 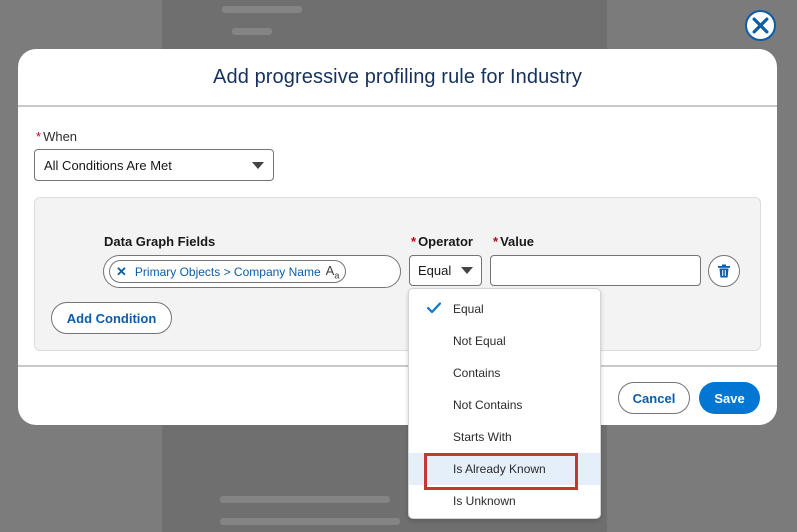 I want to click on text-type-glyph-sub: a, so click(x=337, y=275).